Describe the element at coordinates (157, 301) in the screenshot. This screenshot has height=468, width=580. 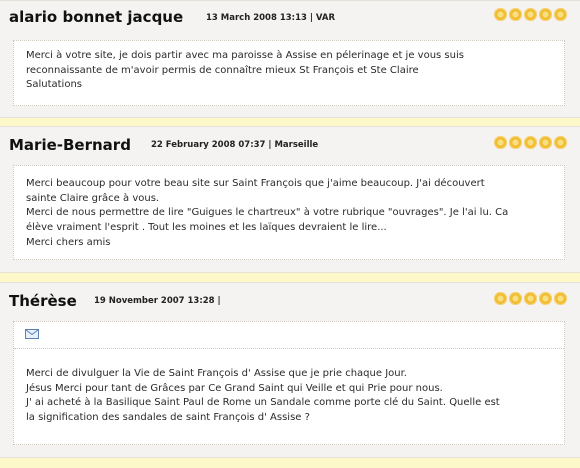
I see `entry-meta: 19 November 2007 13:28 |` at that location.